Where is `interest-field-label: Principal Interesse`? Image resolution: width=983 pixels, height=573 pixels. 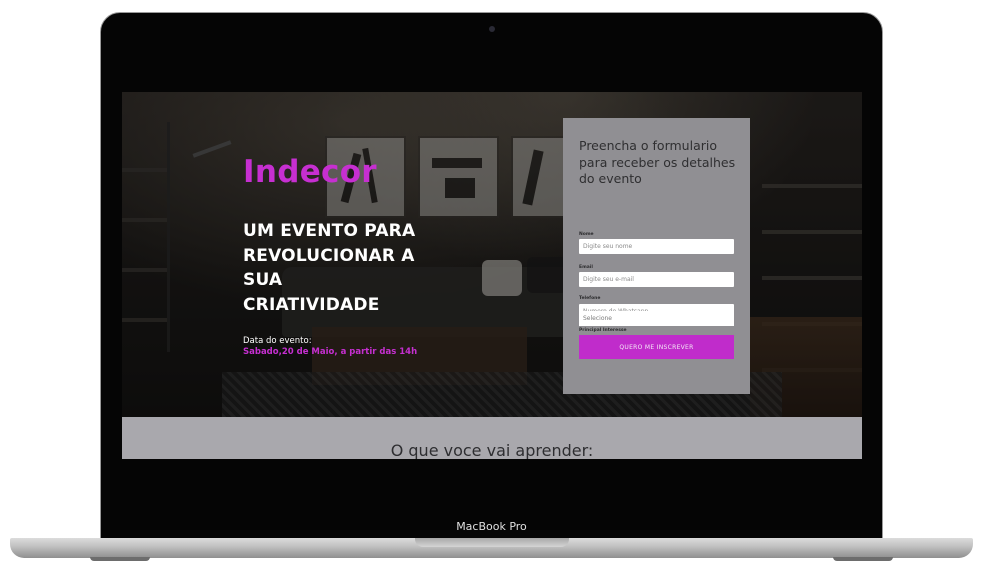 interest-field-label: Principal Interesse is located at coordinates (603, 330).